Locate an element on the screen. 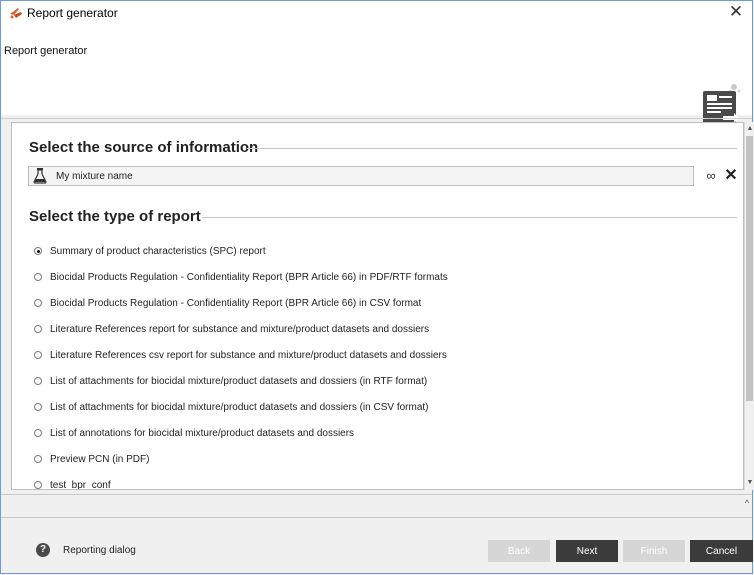 The height and width of the screenshot is (575, 754). close-icon: ✕ is located at coordinates (736, 12).